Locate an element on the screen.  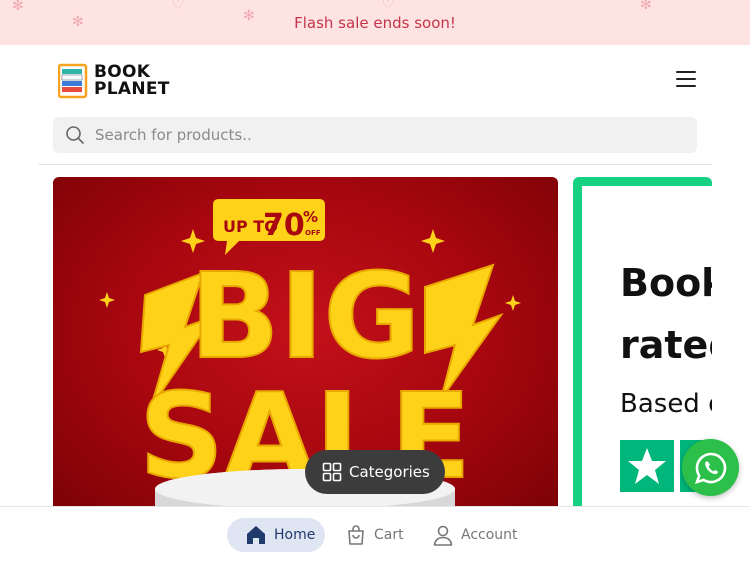
nav-item-cart: Cart is located at coordinates (374, 535).